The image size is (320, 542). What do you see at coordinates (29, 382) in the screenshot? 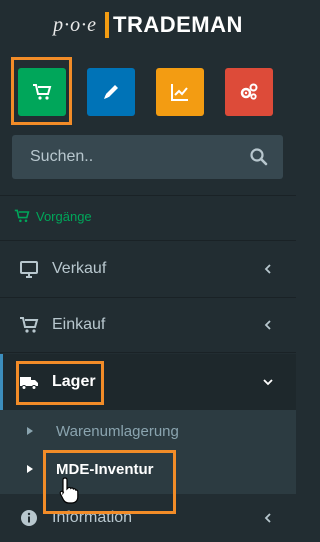
I see `truck-icon` at bounding box center [29, 382].